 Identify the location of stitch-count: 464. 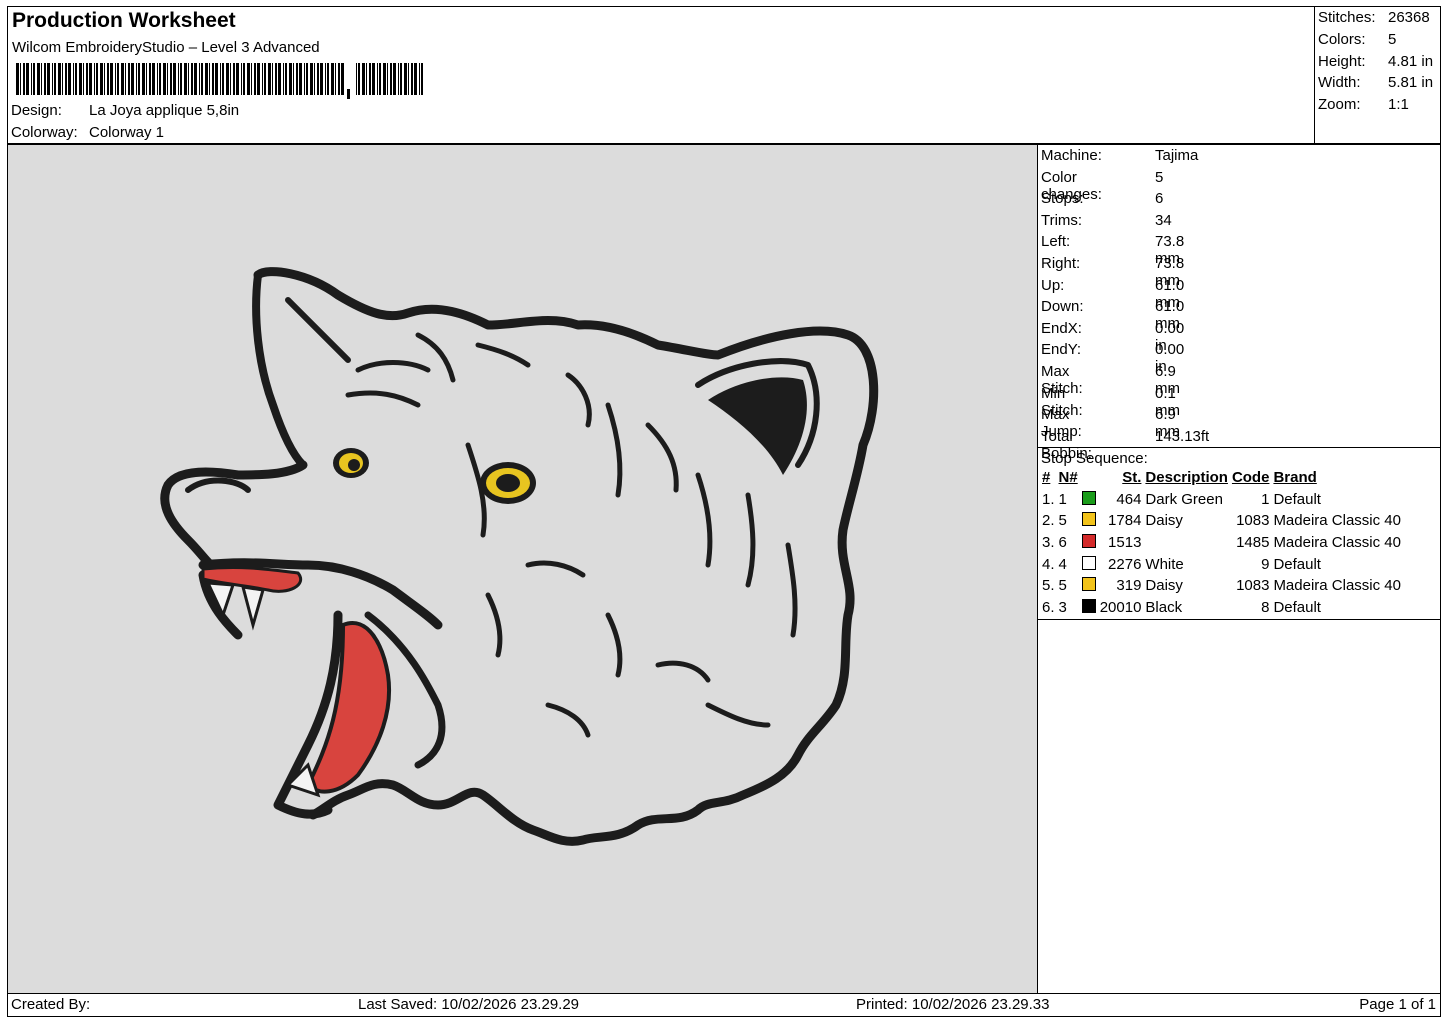
(1129, 499).